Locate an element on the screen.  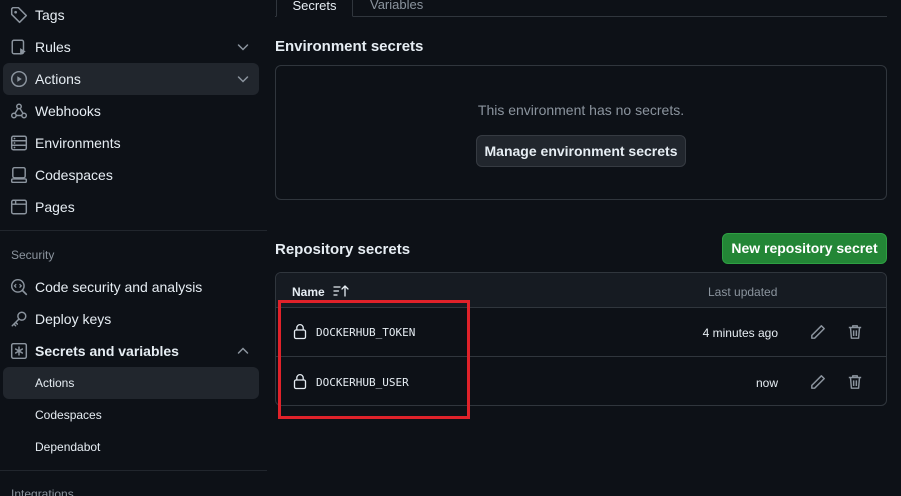
sidebar-item-secrets-and-variables: Secrets and variables is located at coordinates (131, 351).